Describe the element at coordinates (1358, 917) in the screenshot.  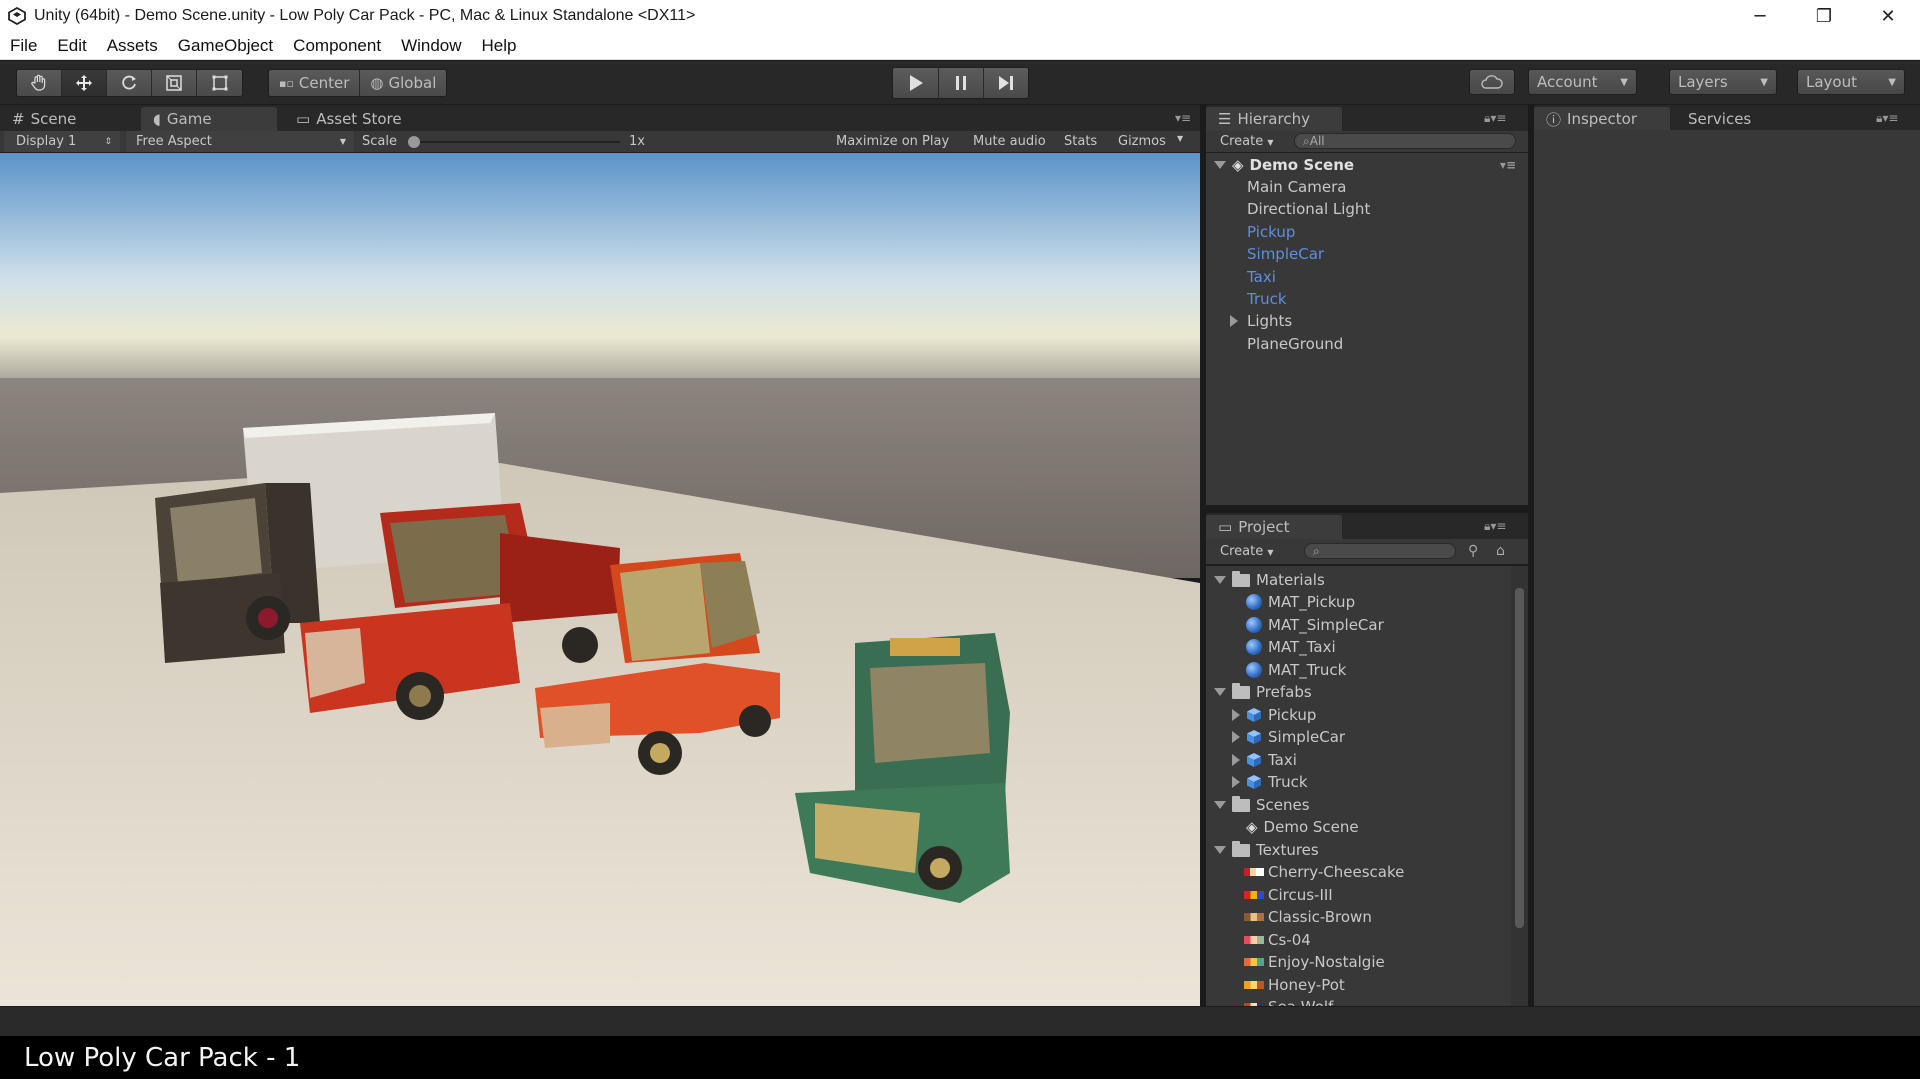
I see `asset-texture-classic-brown: Classic-Brown` at that location.